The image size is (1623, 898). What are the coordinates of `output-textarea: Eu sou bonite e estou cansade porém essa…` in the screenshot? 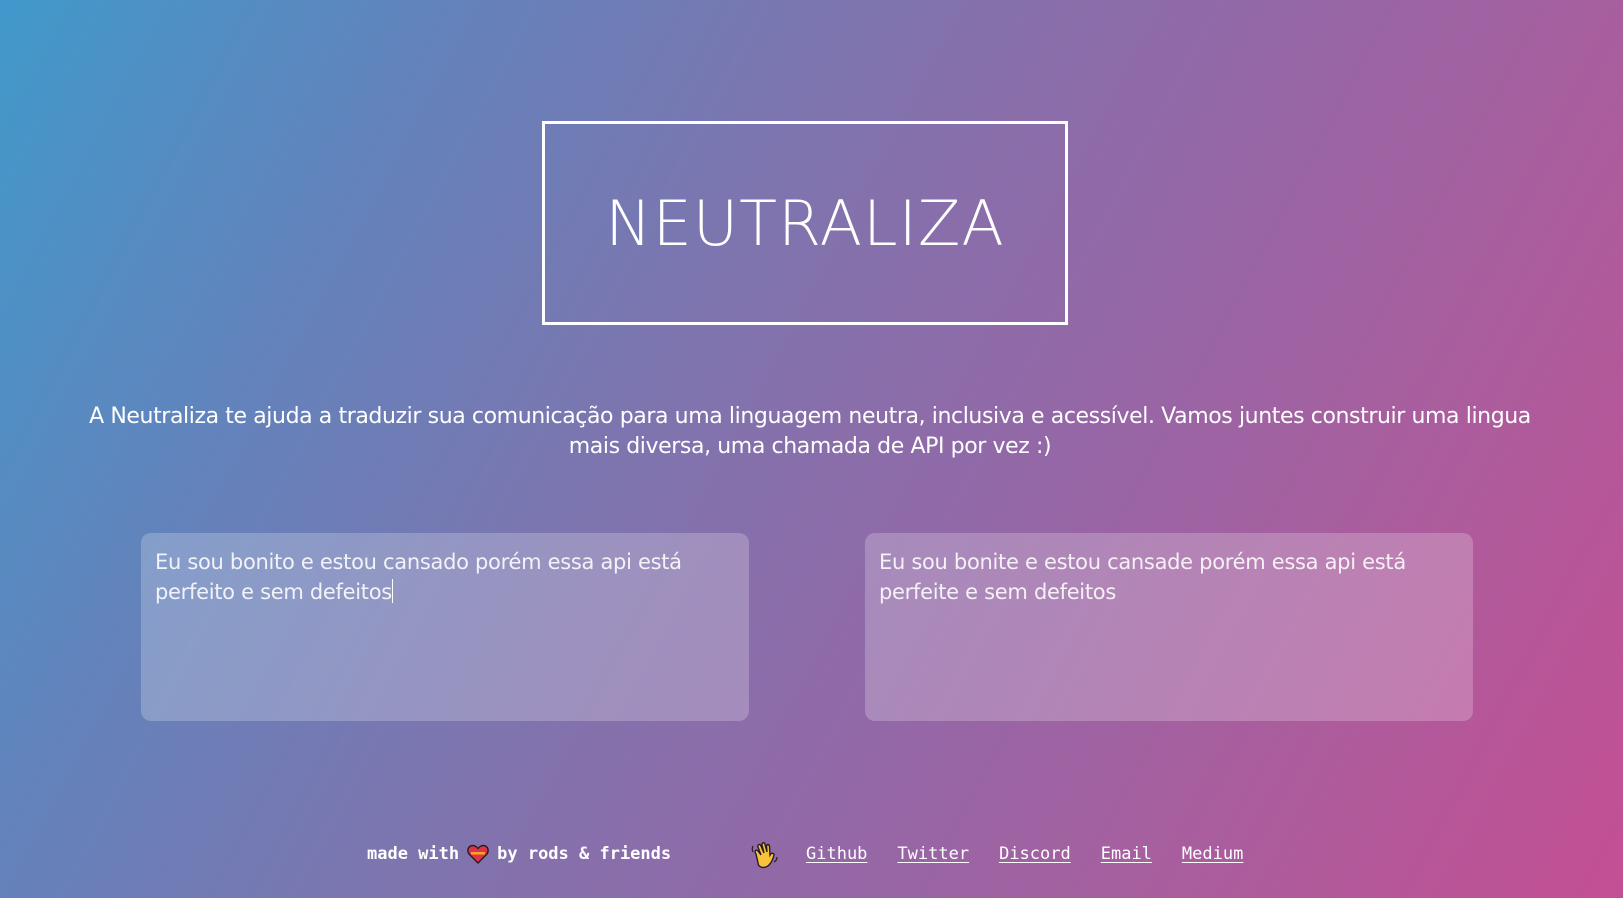 It's located at (1169, 627).